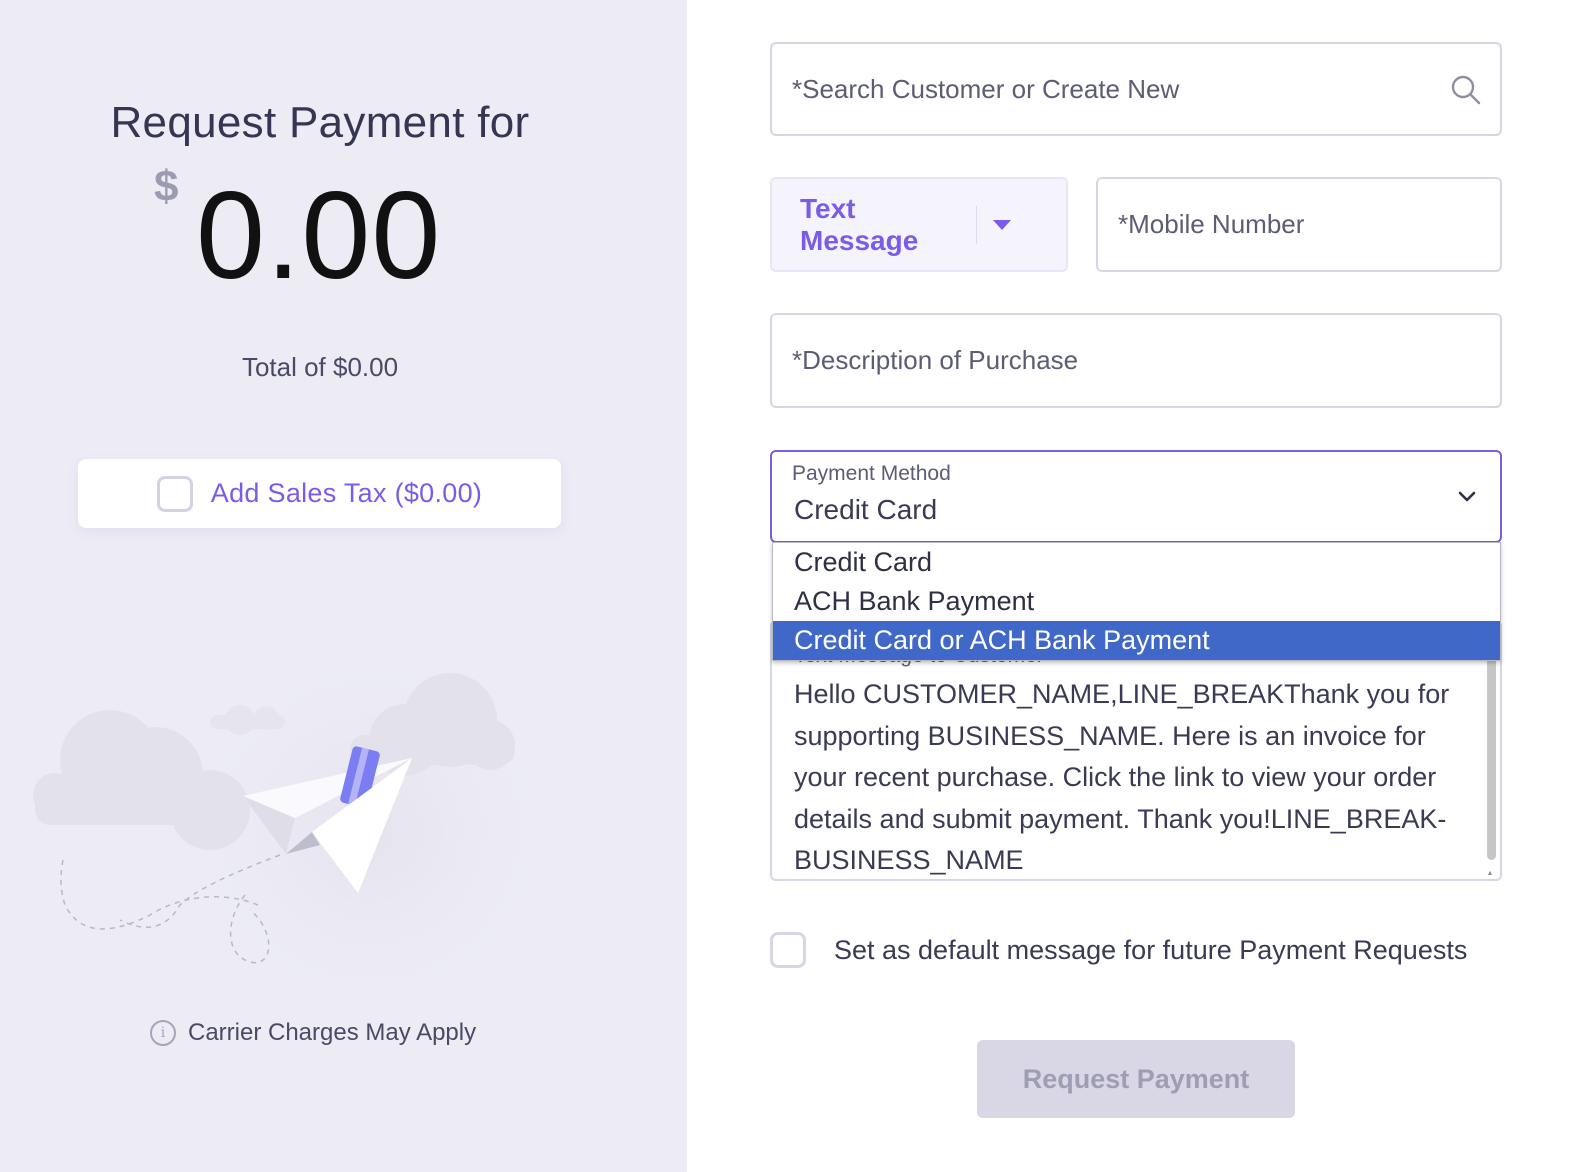 This screenshot has height=1172, width=1582. I want to click on customer-search-input, so click(1136, 89).